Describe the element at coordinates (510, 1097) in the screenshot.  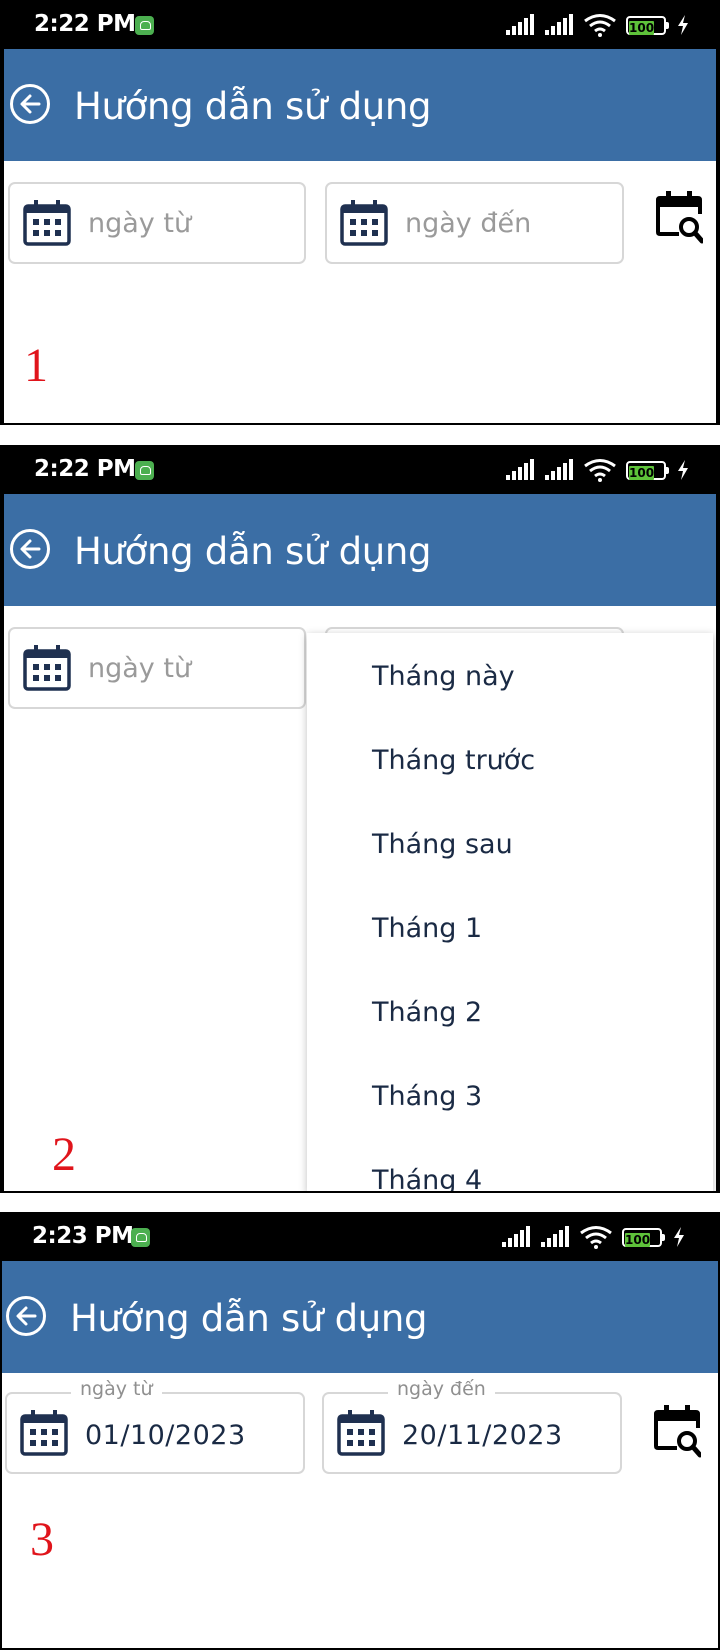
I see `dropdown-item-month-3: Tháng 3` at that location.